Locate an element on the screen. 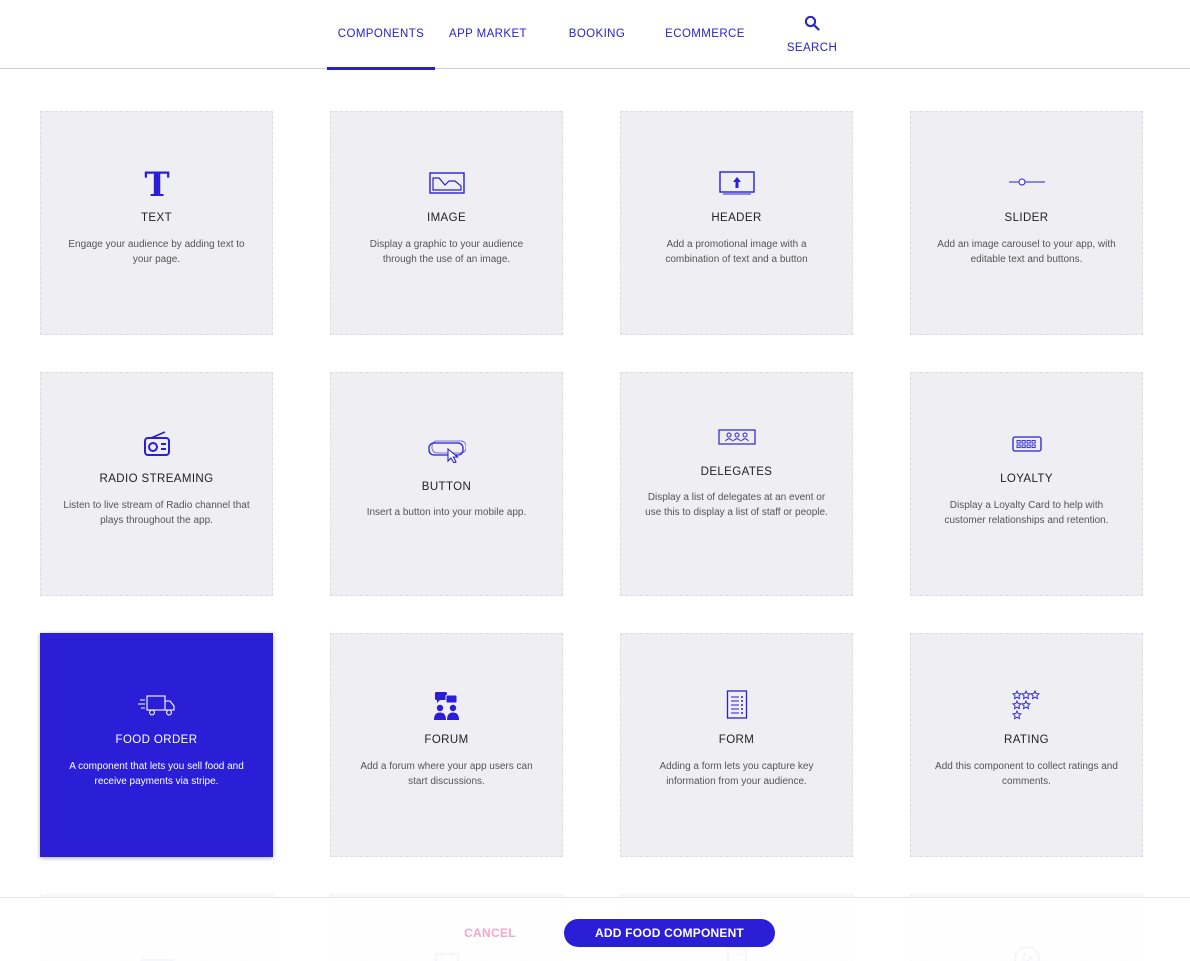 This screenshot has height=961, width=1190. tab-label: APP MARKET is located at coordinates (488, 34).